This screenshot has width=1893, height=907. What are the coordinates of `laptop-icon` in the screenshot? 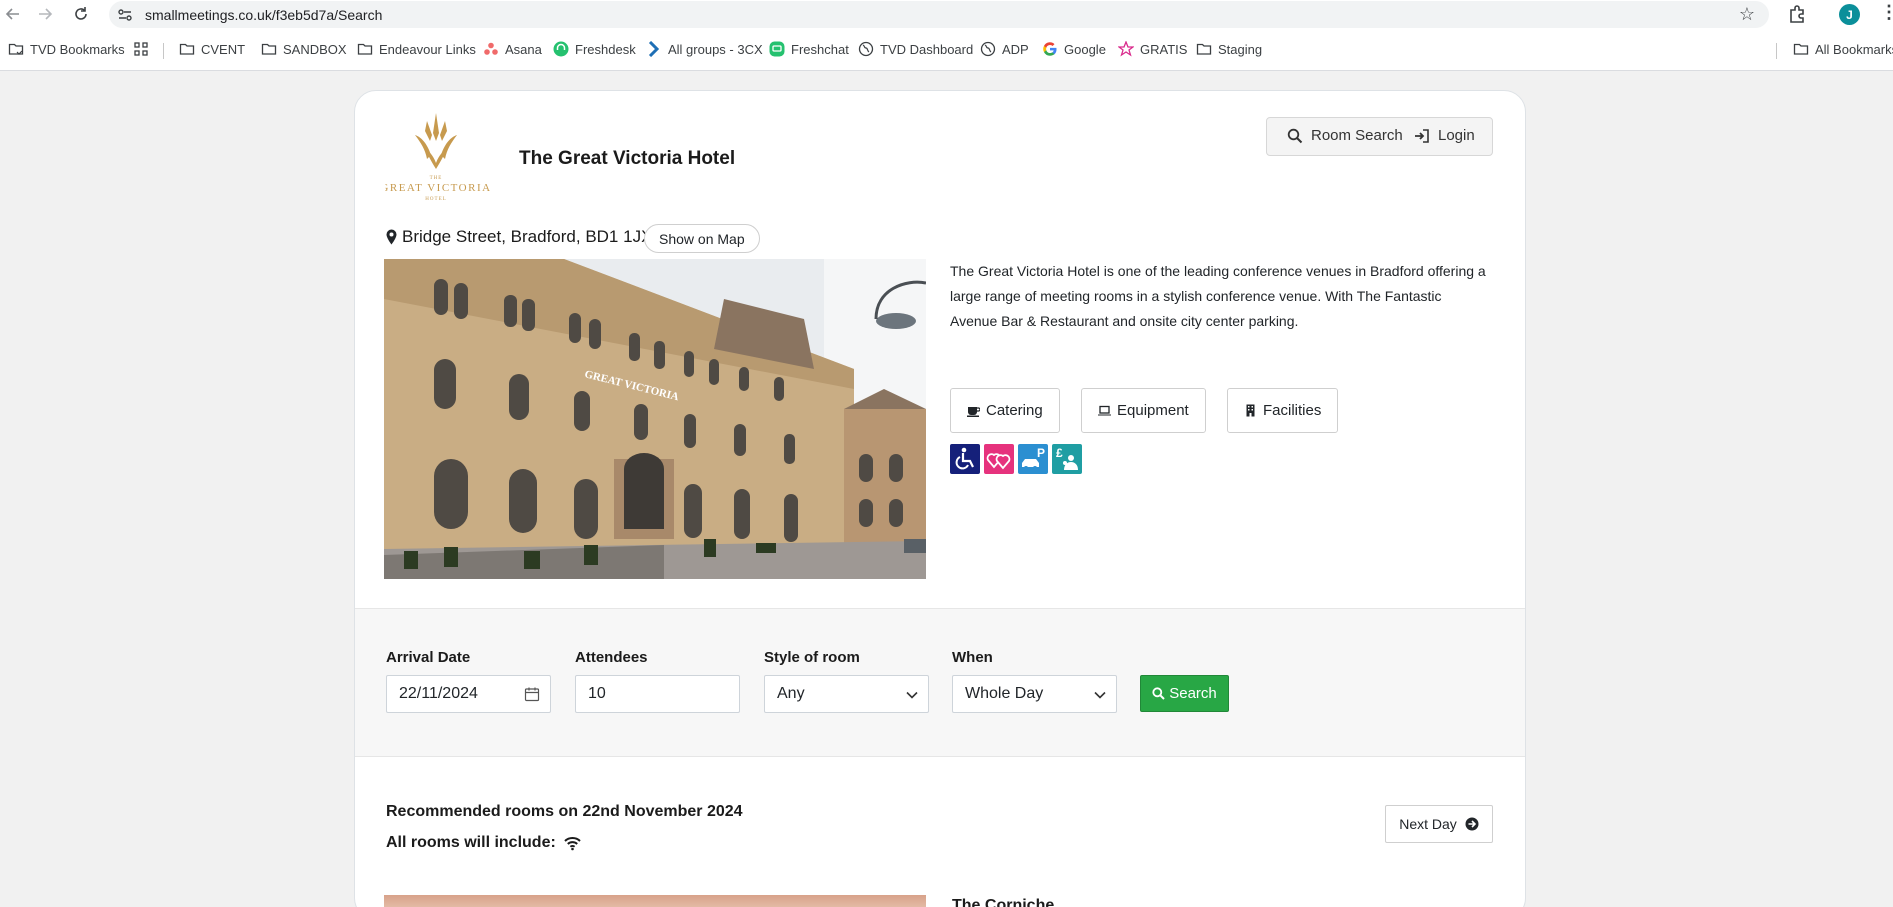 It's located at (1104, 410).